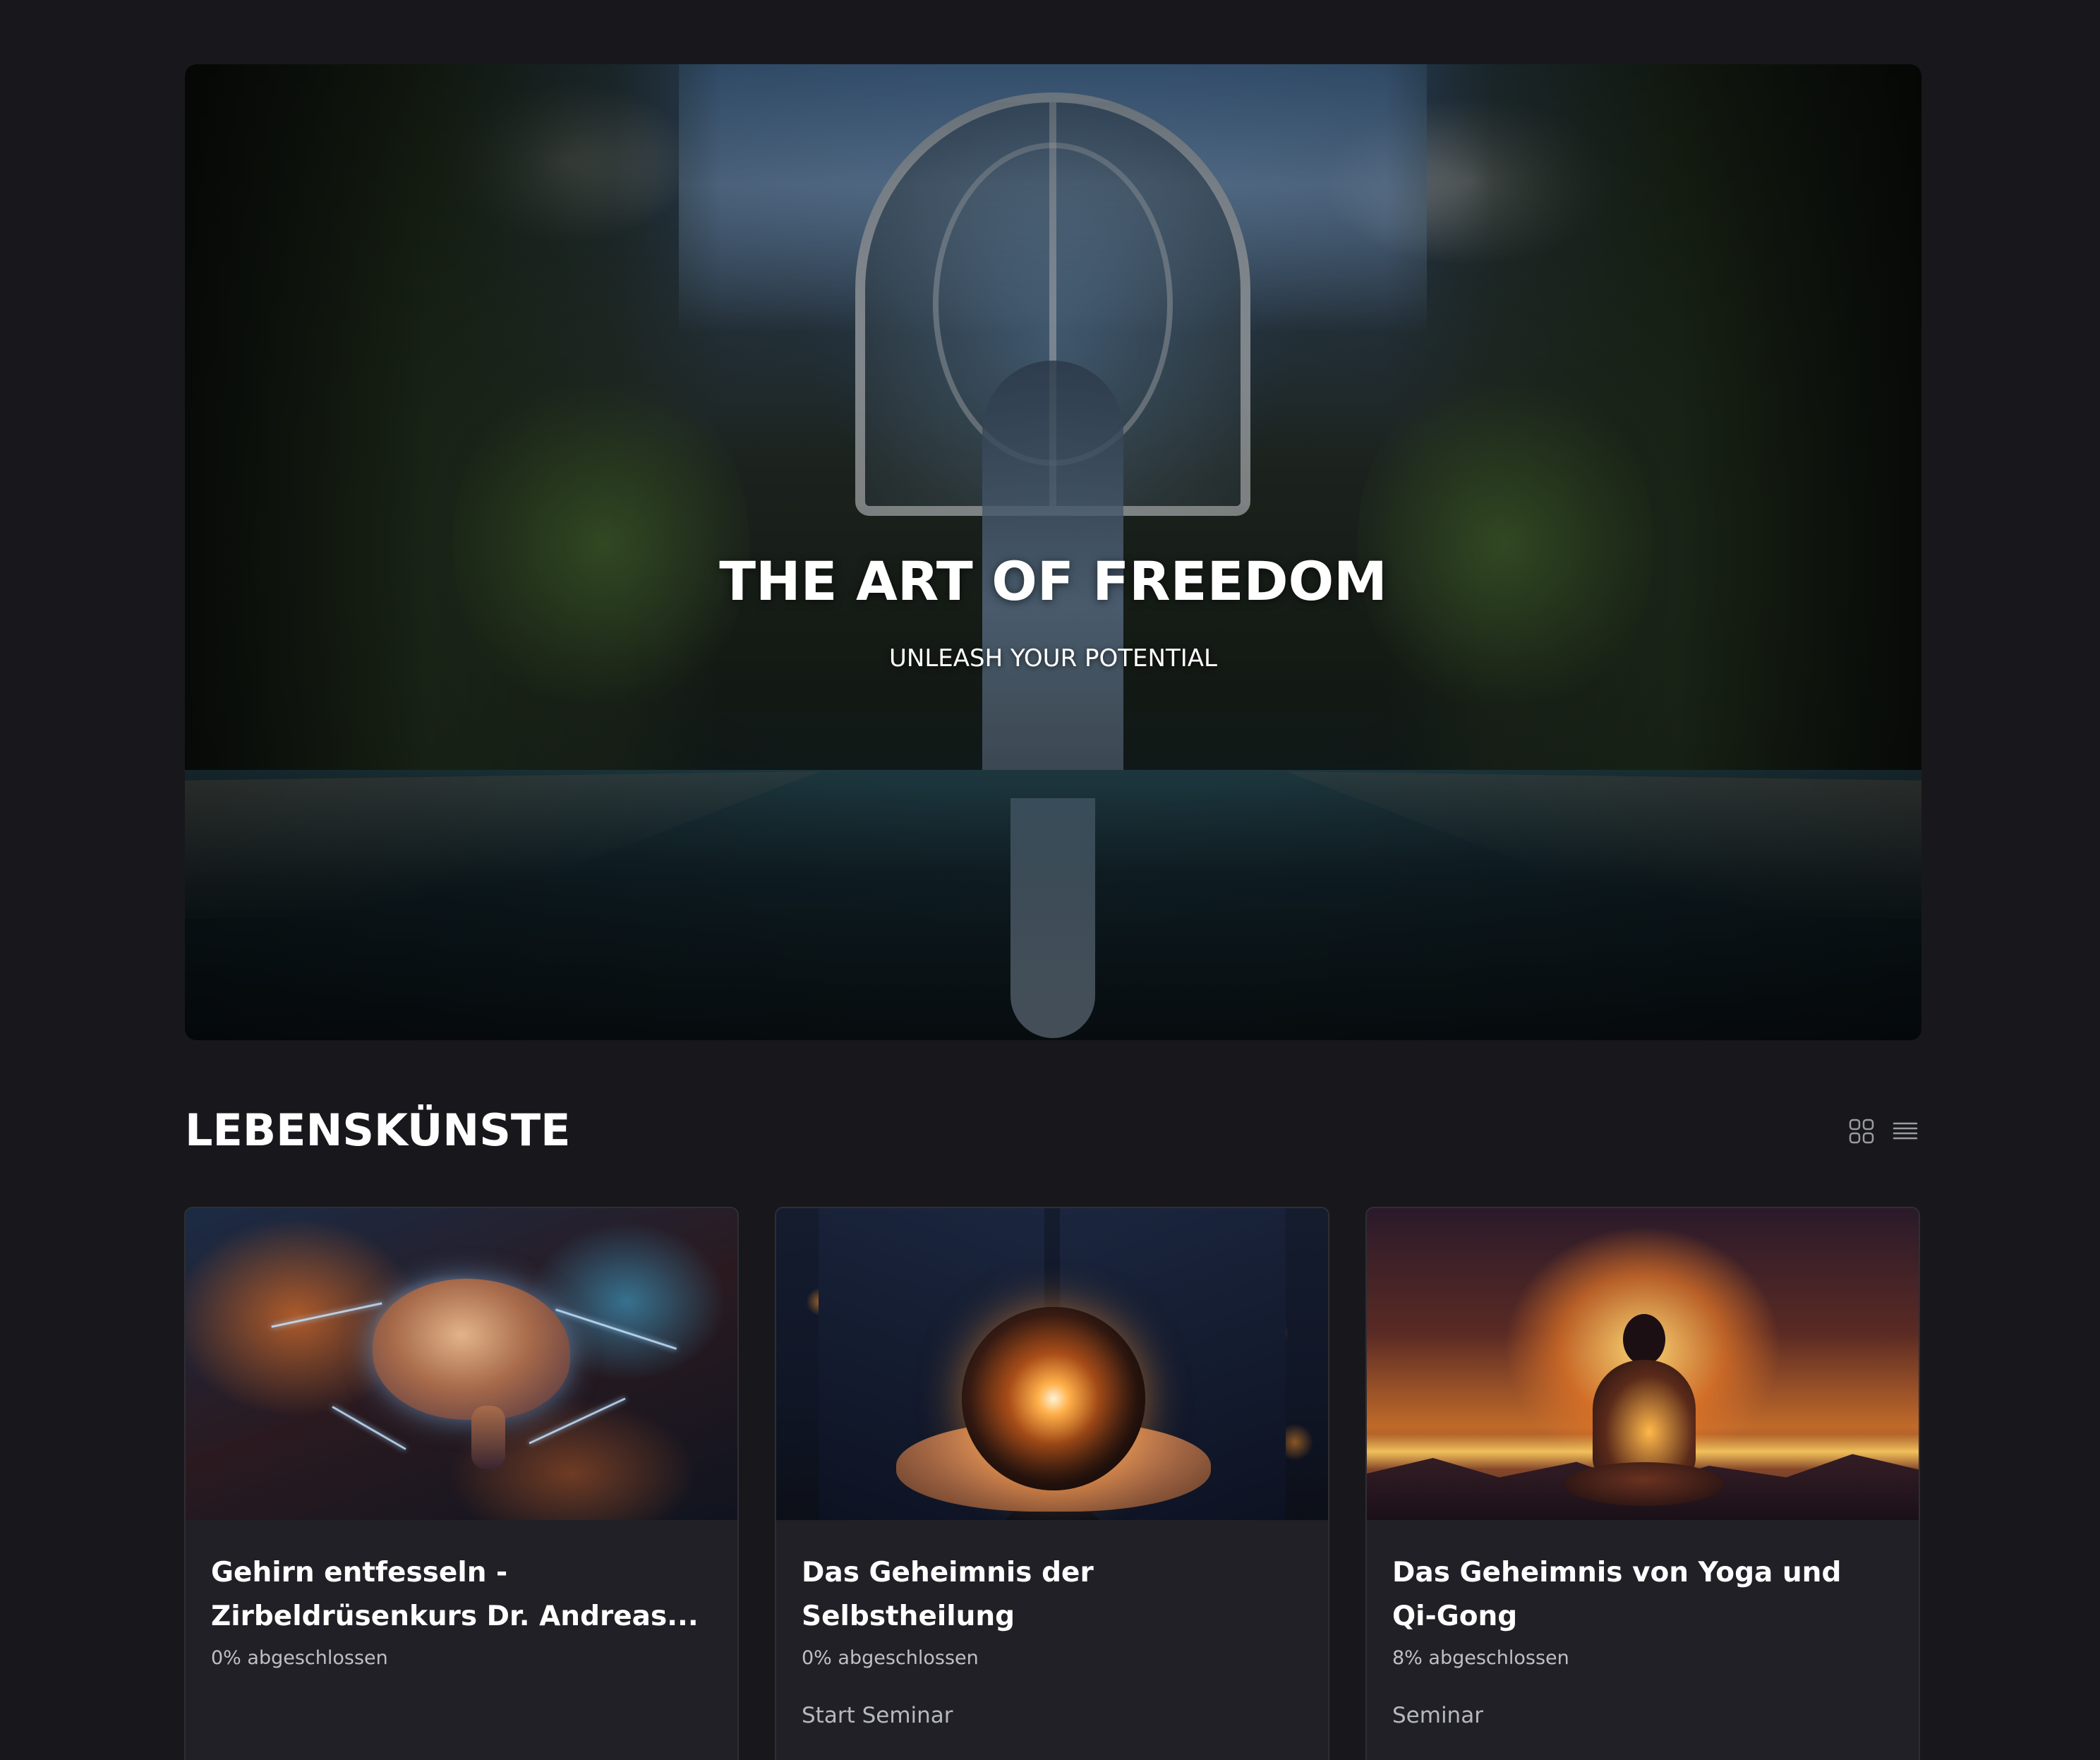  I want to click on course-image-meditation, so click(1643, 1364).